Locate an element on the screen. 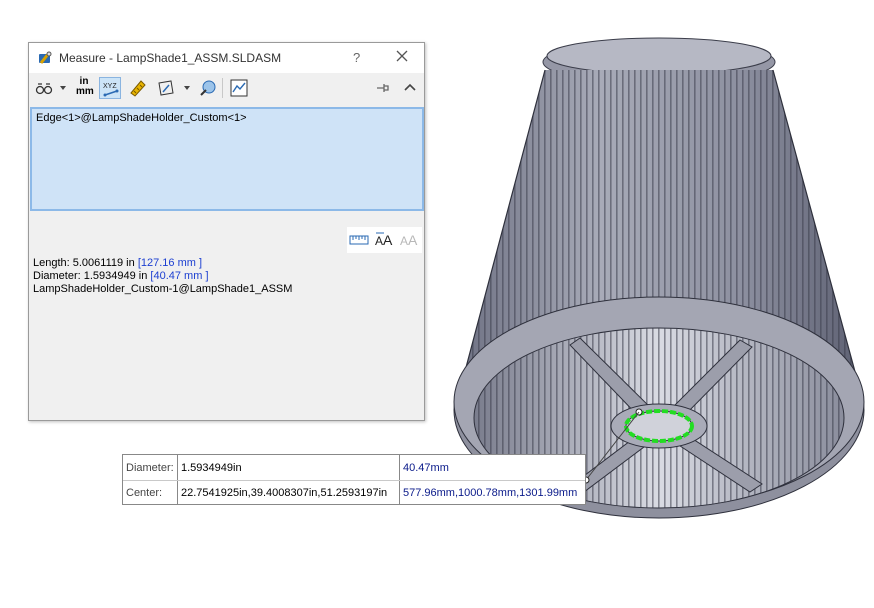 This screenshot has height=608, width=874. arc-circle-measure-icon is located at coordinates (44, 89).